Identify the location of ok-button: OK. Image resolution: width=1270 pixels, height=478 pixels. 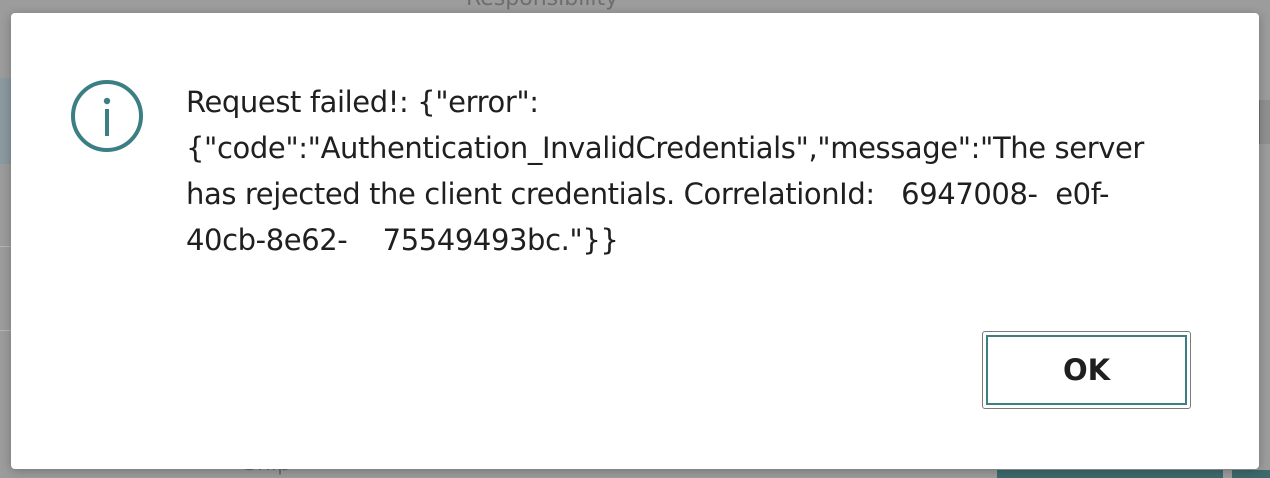
(1086, 370).